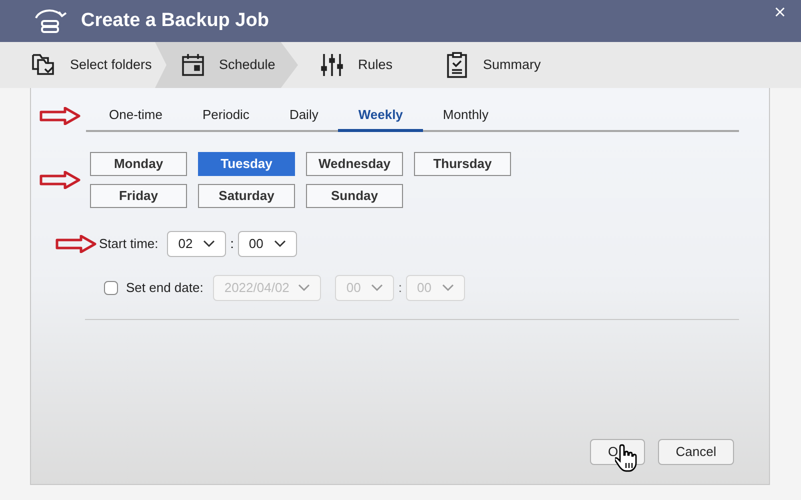 The image size is (801, 500). I want to click on minute-select: 00, so click(267, 244).